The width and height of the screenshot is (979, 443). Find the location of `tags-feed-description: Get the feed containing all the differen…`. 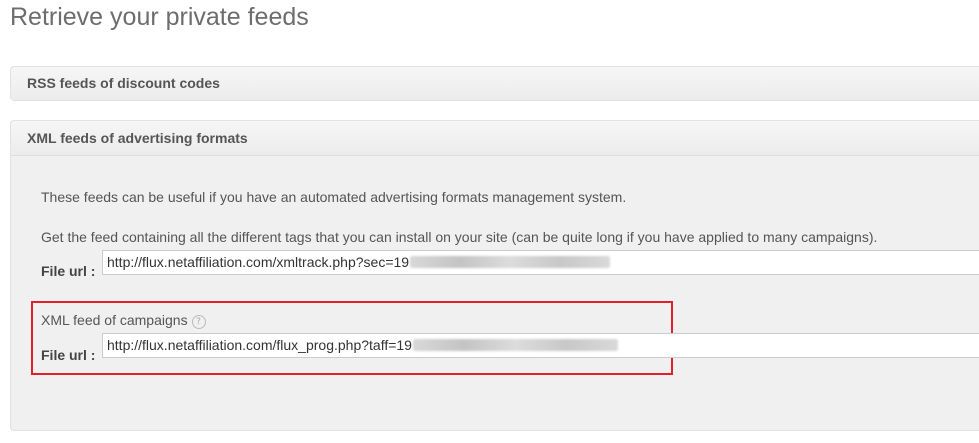

tags-feed-description: Get the feed containing all the differen… is located at coordinates (459, 237).